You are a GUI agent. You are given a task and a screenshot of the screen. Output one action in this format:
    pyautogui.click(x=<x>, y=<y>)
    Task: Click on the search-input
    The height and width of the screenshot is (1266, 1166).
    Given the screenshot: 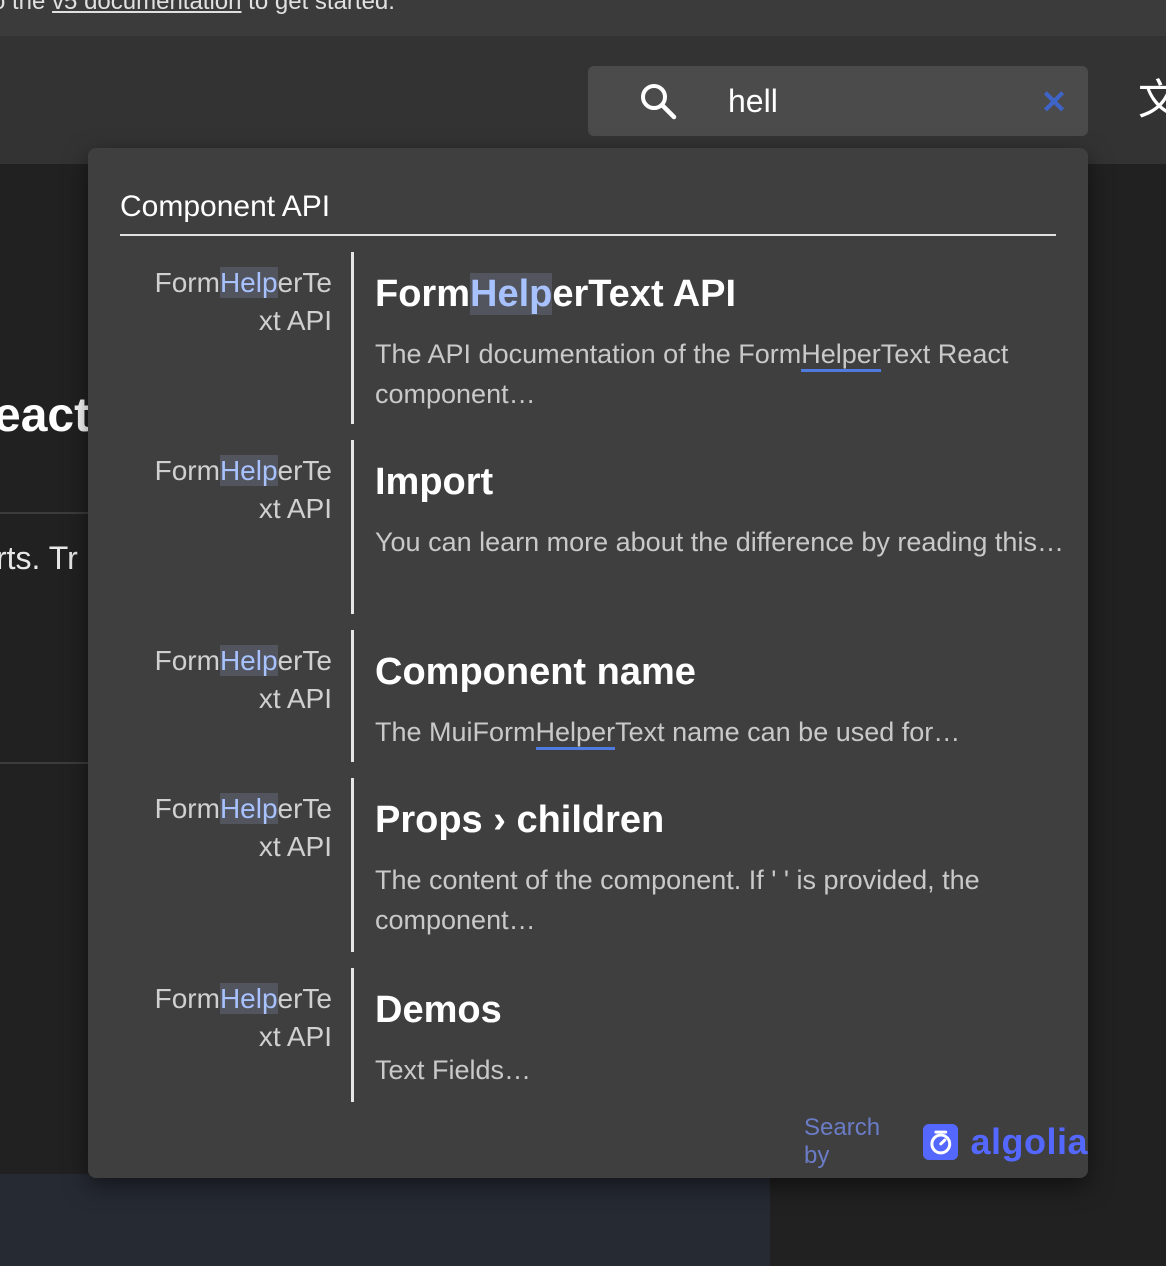 What is the action you would take?
    pyautogui.click(x=878, y=101)
    